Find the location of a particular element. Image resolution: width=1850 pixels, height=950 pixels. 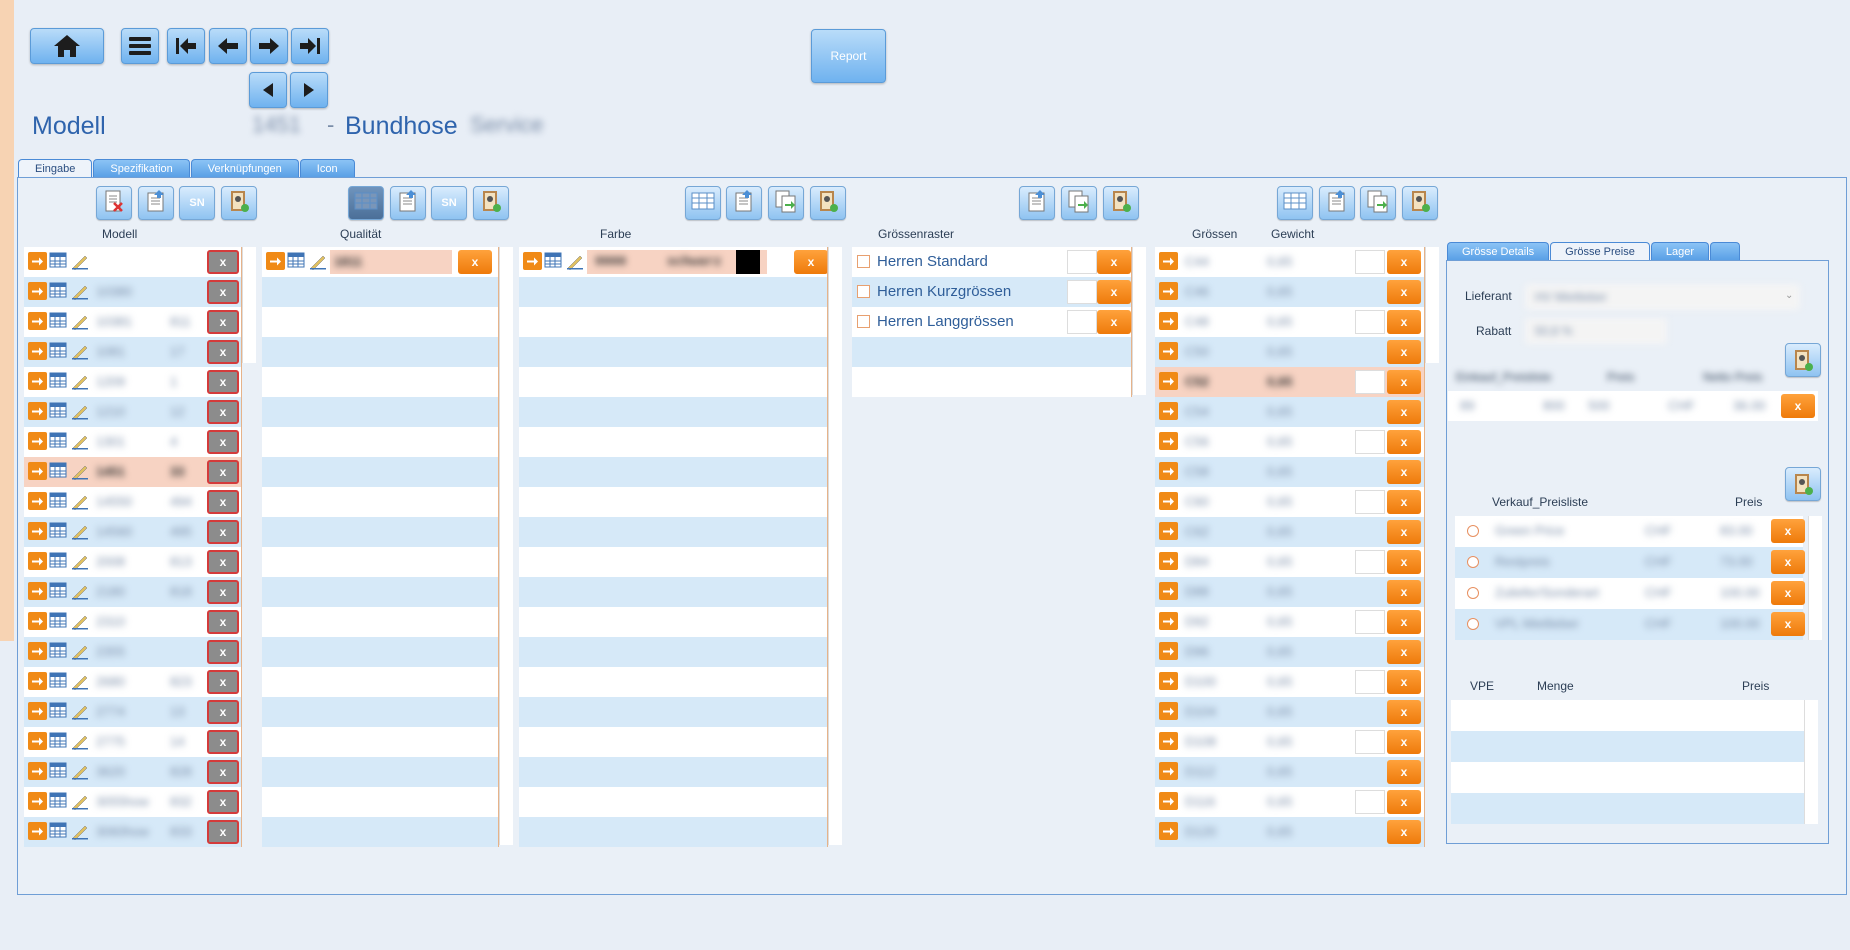

groessenraster-row is located at coordinates (991, 352).